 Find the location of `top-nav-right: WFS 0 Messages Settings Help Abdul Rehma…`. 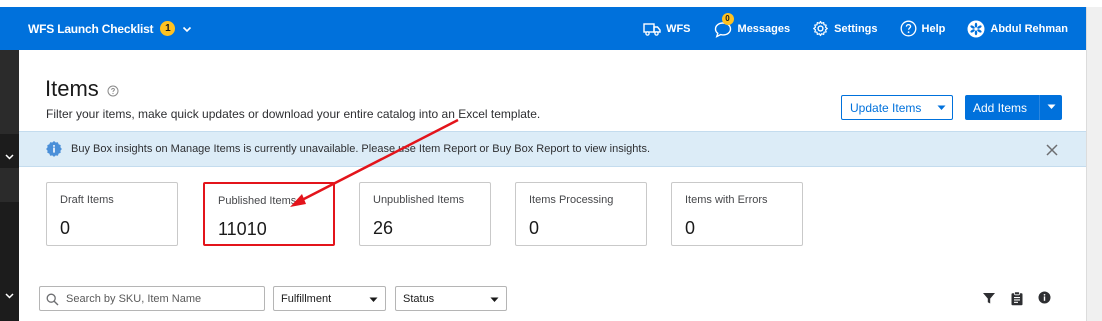

top-nav-right: WFS 0 Messages Settings Help Abdul Rehma… is located at coordinates (844, 28).